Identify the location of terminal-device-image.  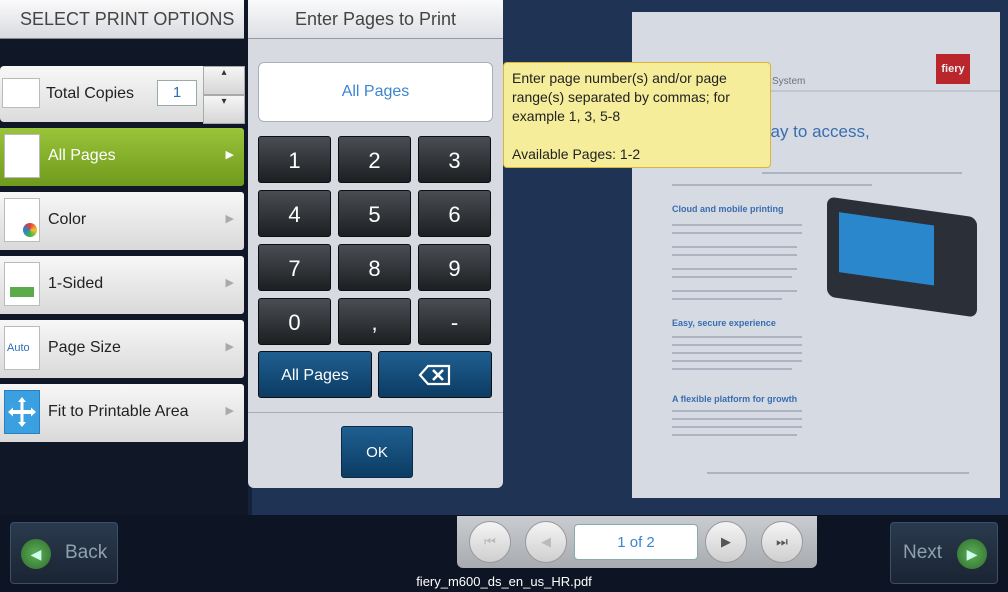
(902, 257).